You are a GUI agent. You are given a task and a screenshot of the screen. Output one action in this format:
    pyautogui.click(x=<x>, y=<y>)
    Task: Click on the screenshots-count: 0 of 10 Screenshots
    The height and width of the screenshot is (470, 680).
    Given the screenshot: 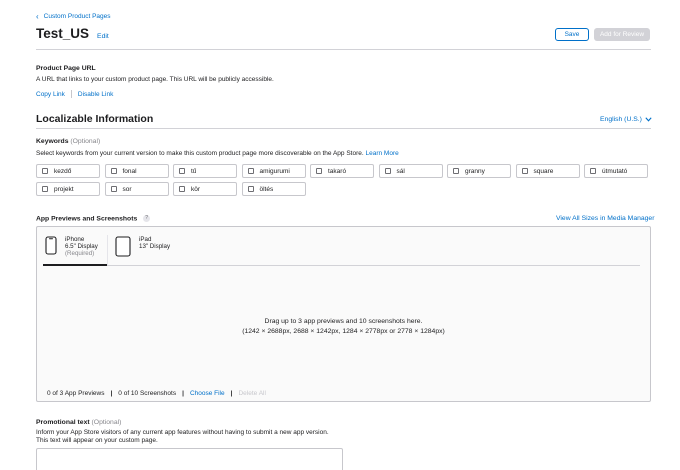 What is the action you would take?
    pyautogui.click(x=147, y=393)
    